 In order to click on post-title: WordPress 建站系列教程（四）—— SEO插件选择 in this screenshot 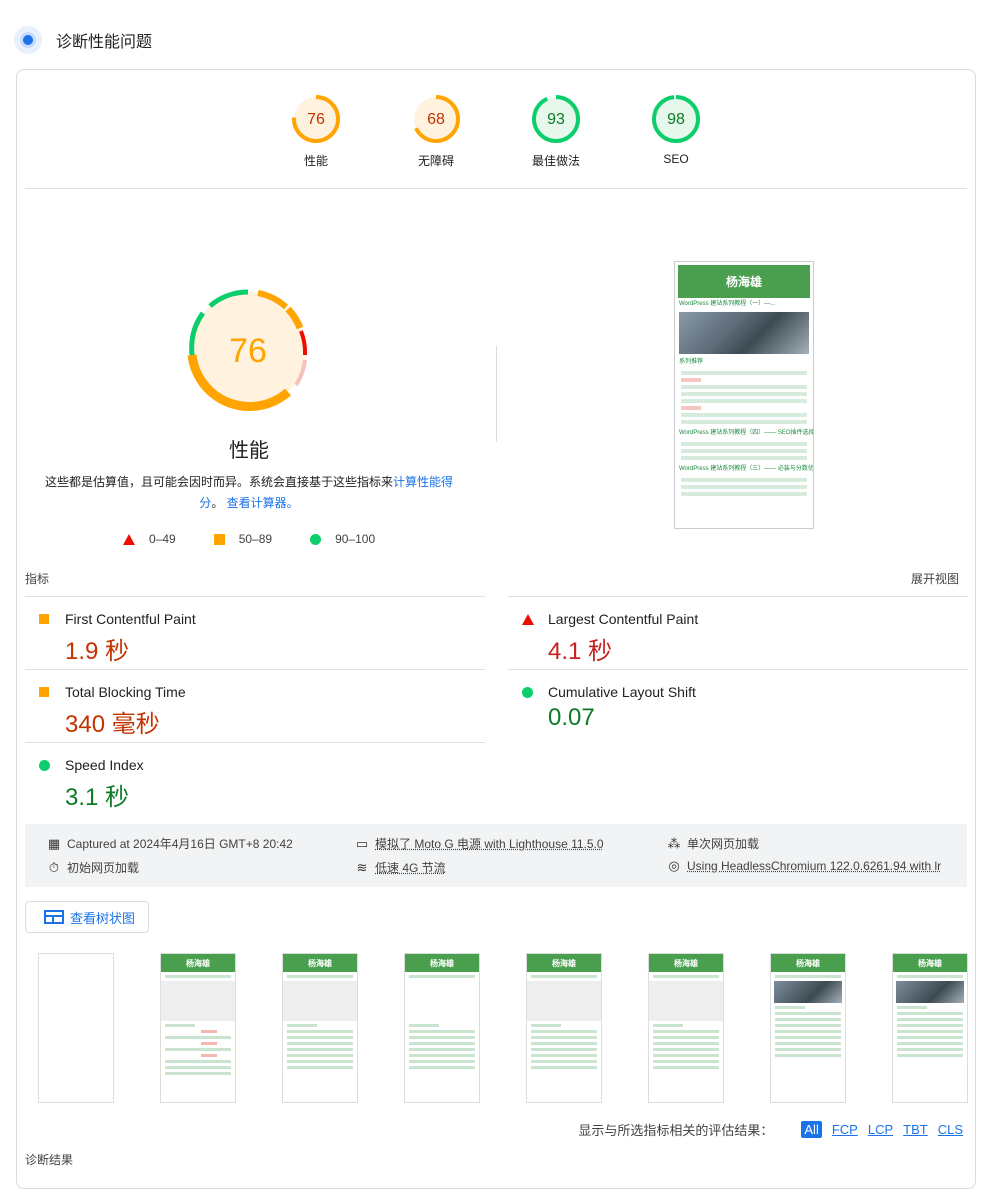, I will do `click(744, 433)`.